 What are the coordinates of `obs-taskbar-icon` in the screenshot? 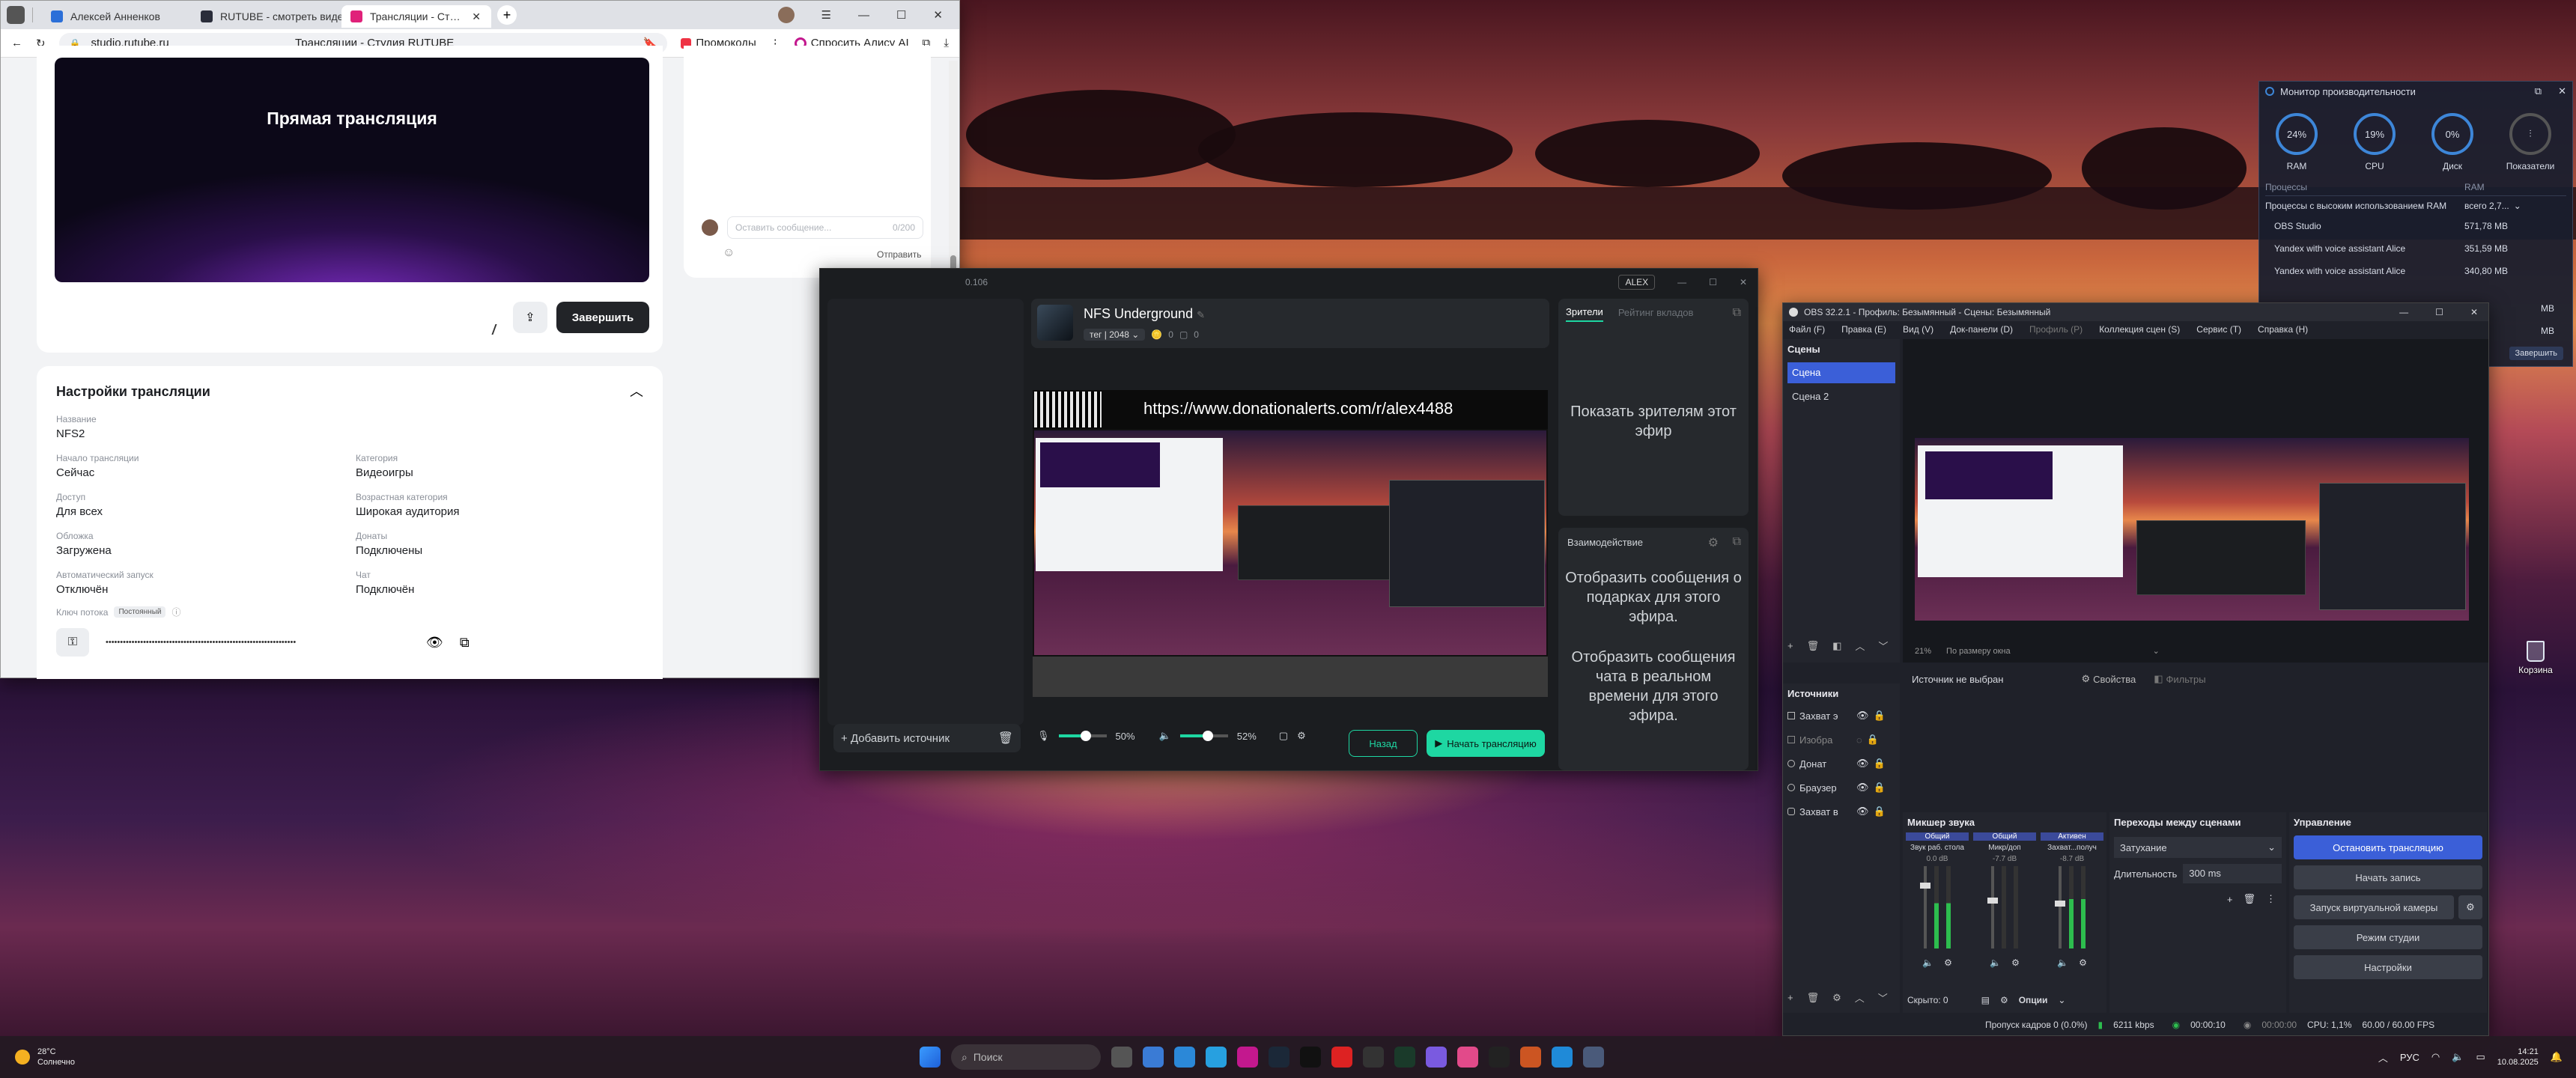 It's located at (1373, 1057).